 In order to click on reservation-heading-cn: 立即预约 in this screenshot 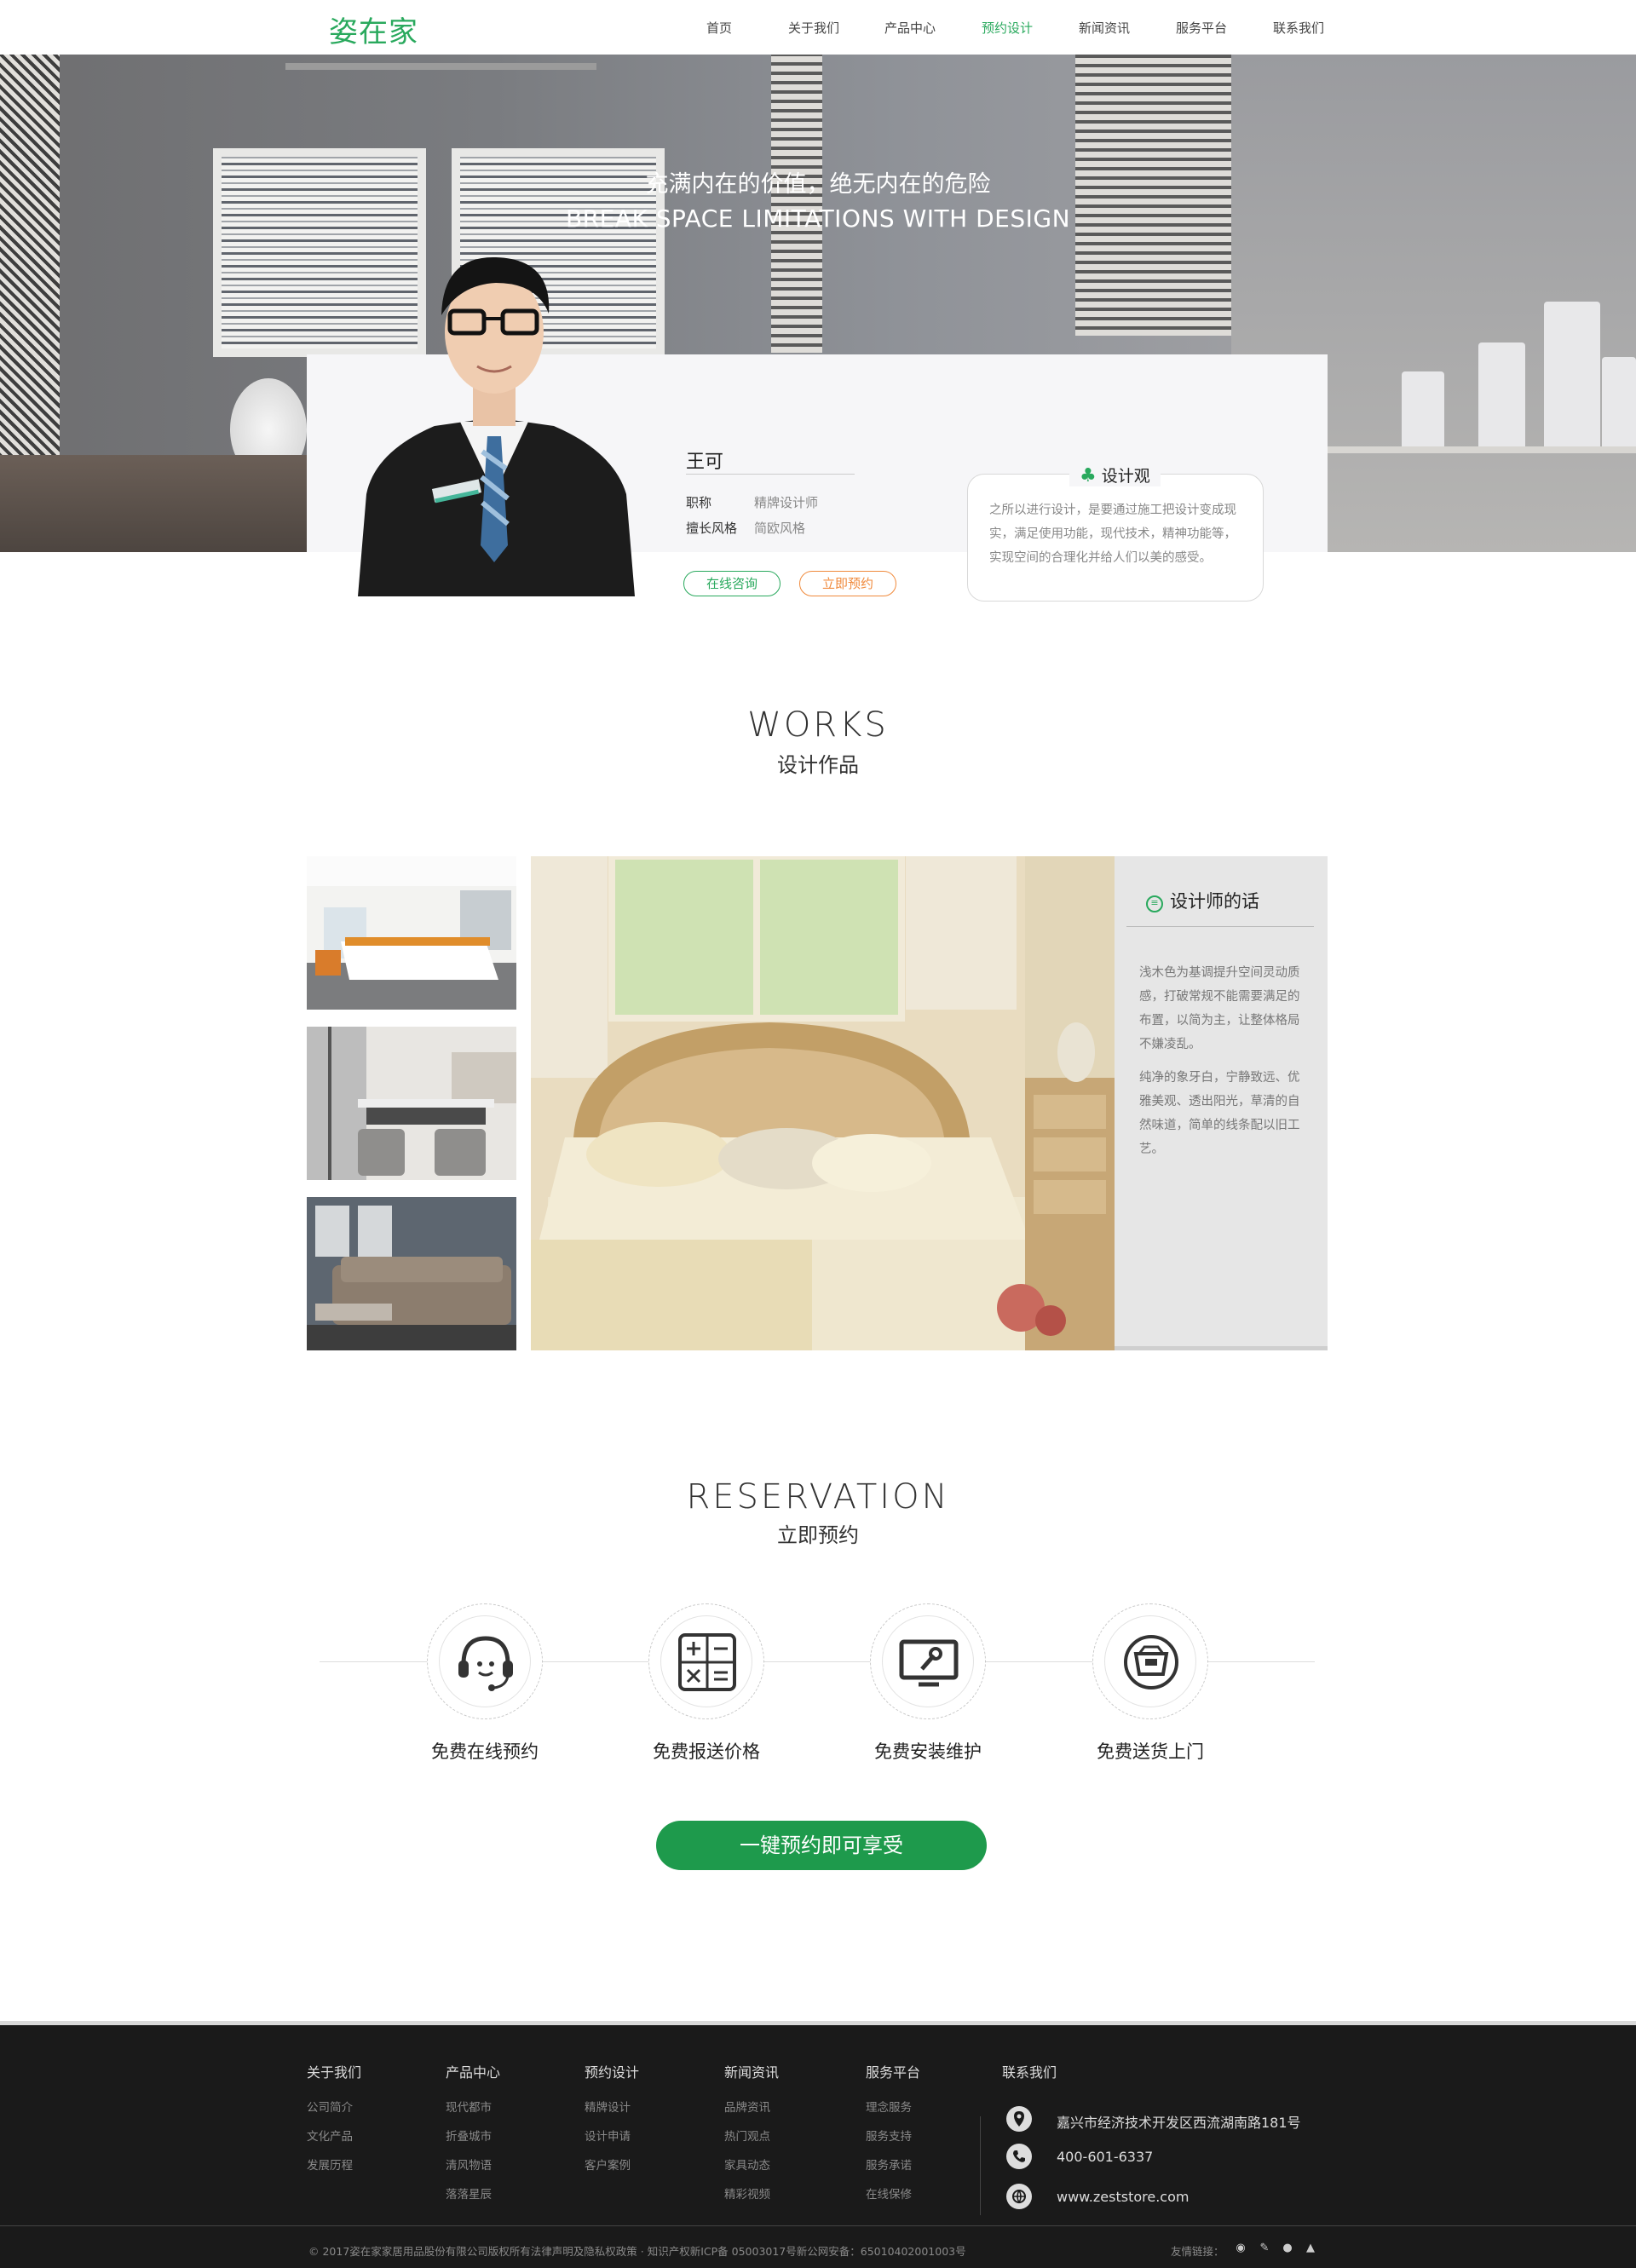, I will do `click(818, 1535)`.